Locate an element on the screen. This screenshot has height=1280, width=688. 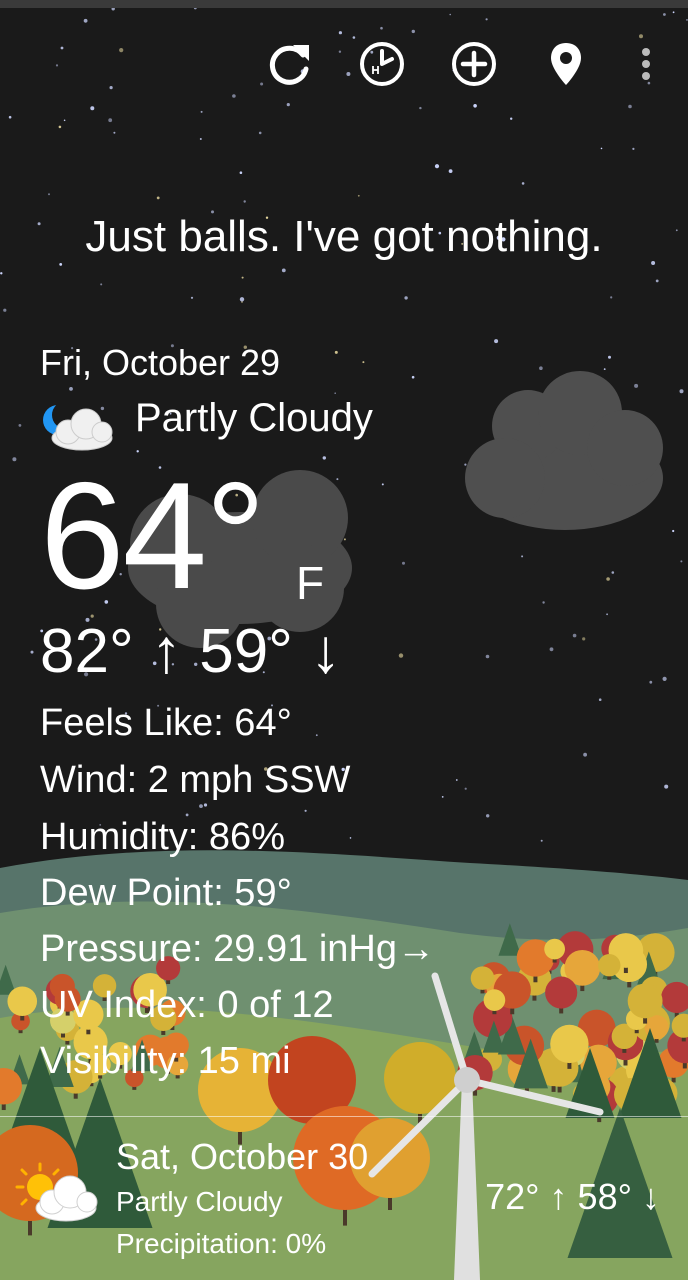
weather-joke: Just balls. I've got nothing. is located at coordinates (344, 236).